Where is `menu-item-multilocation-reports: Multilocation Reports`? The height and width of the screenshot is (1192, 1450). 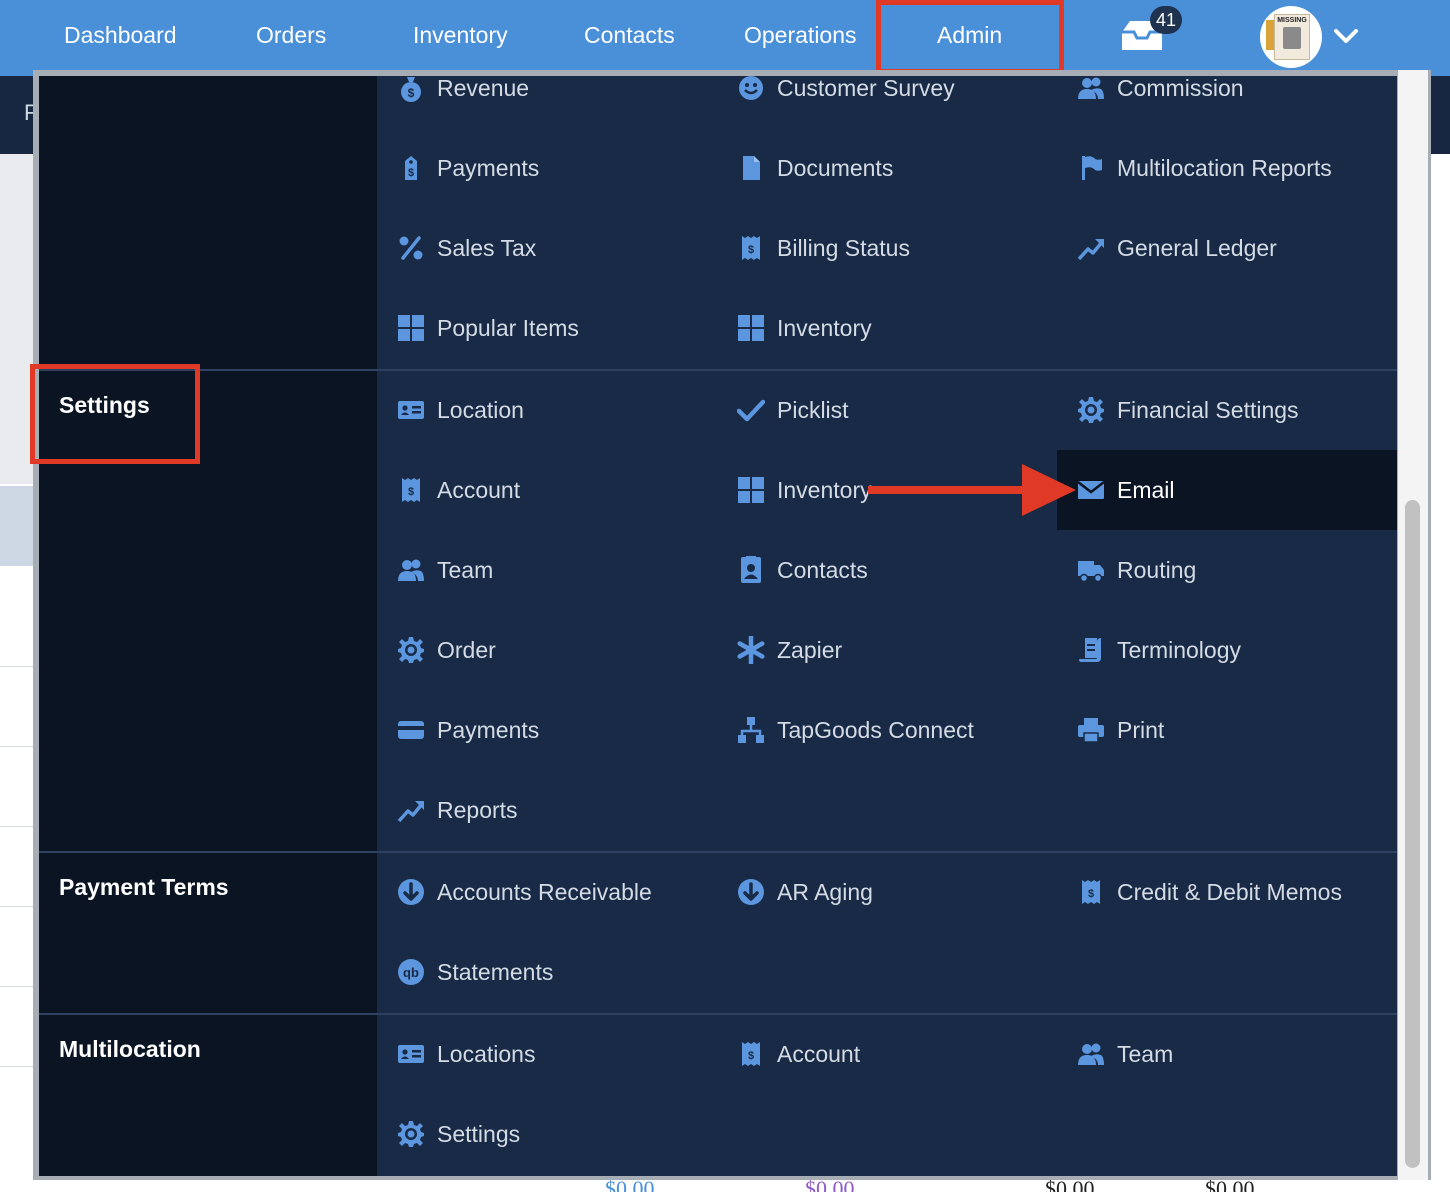
menu-item-multilocation-reports: Multilocation Reports is located at coordinates (1227, 168).